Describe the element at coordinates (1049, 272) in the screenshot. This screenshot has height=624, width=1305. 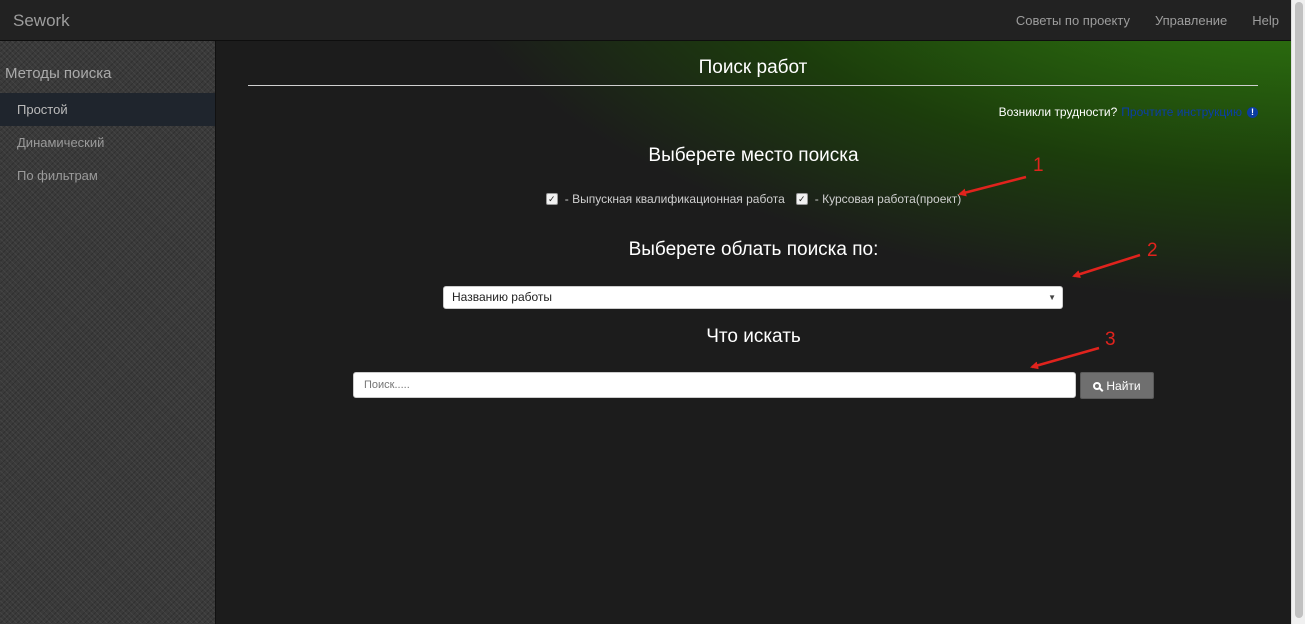
I see `annotation-overlay` at that location.